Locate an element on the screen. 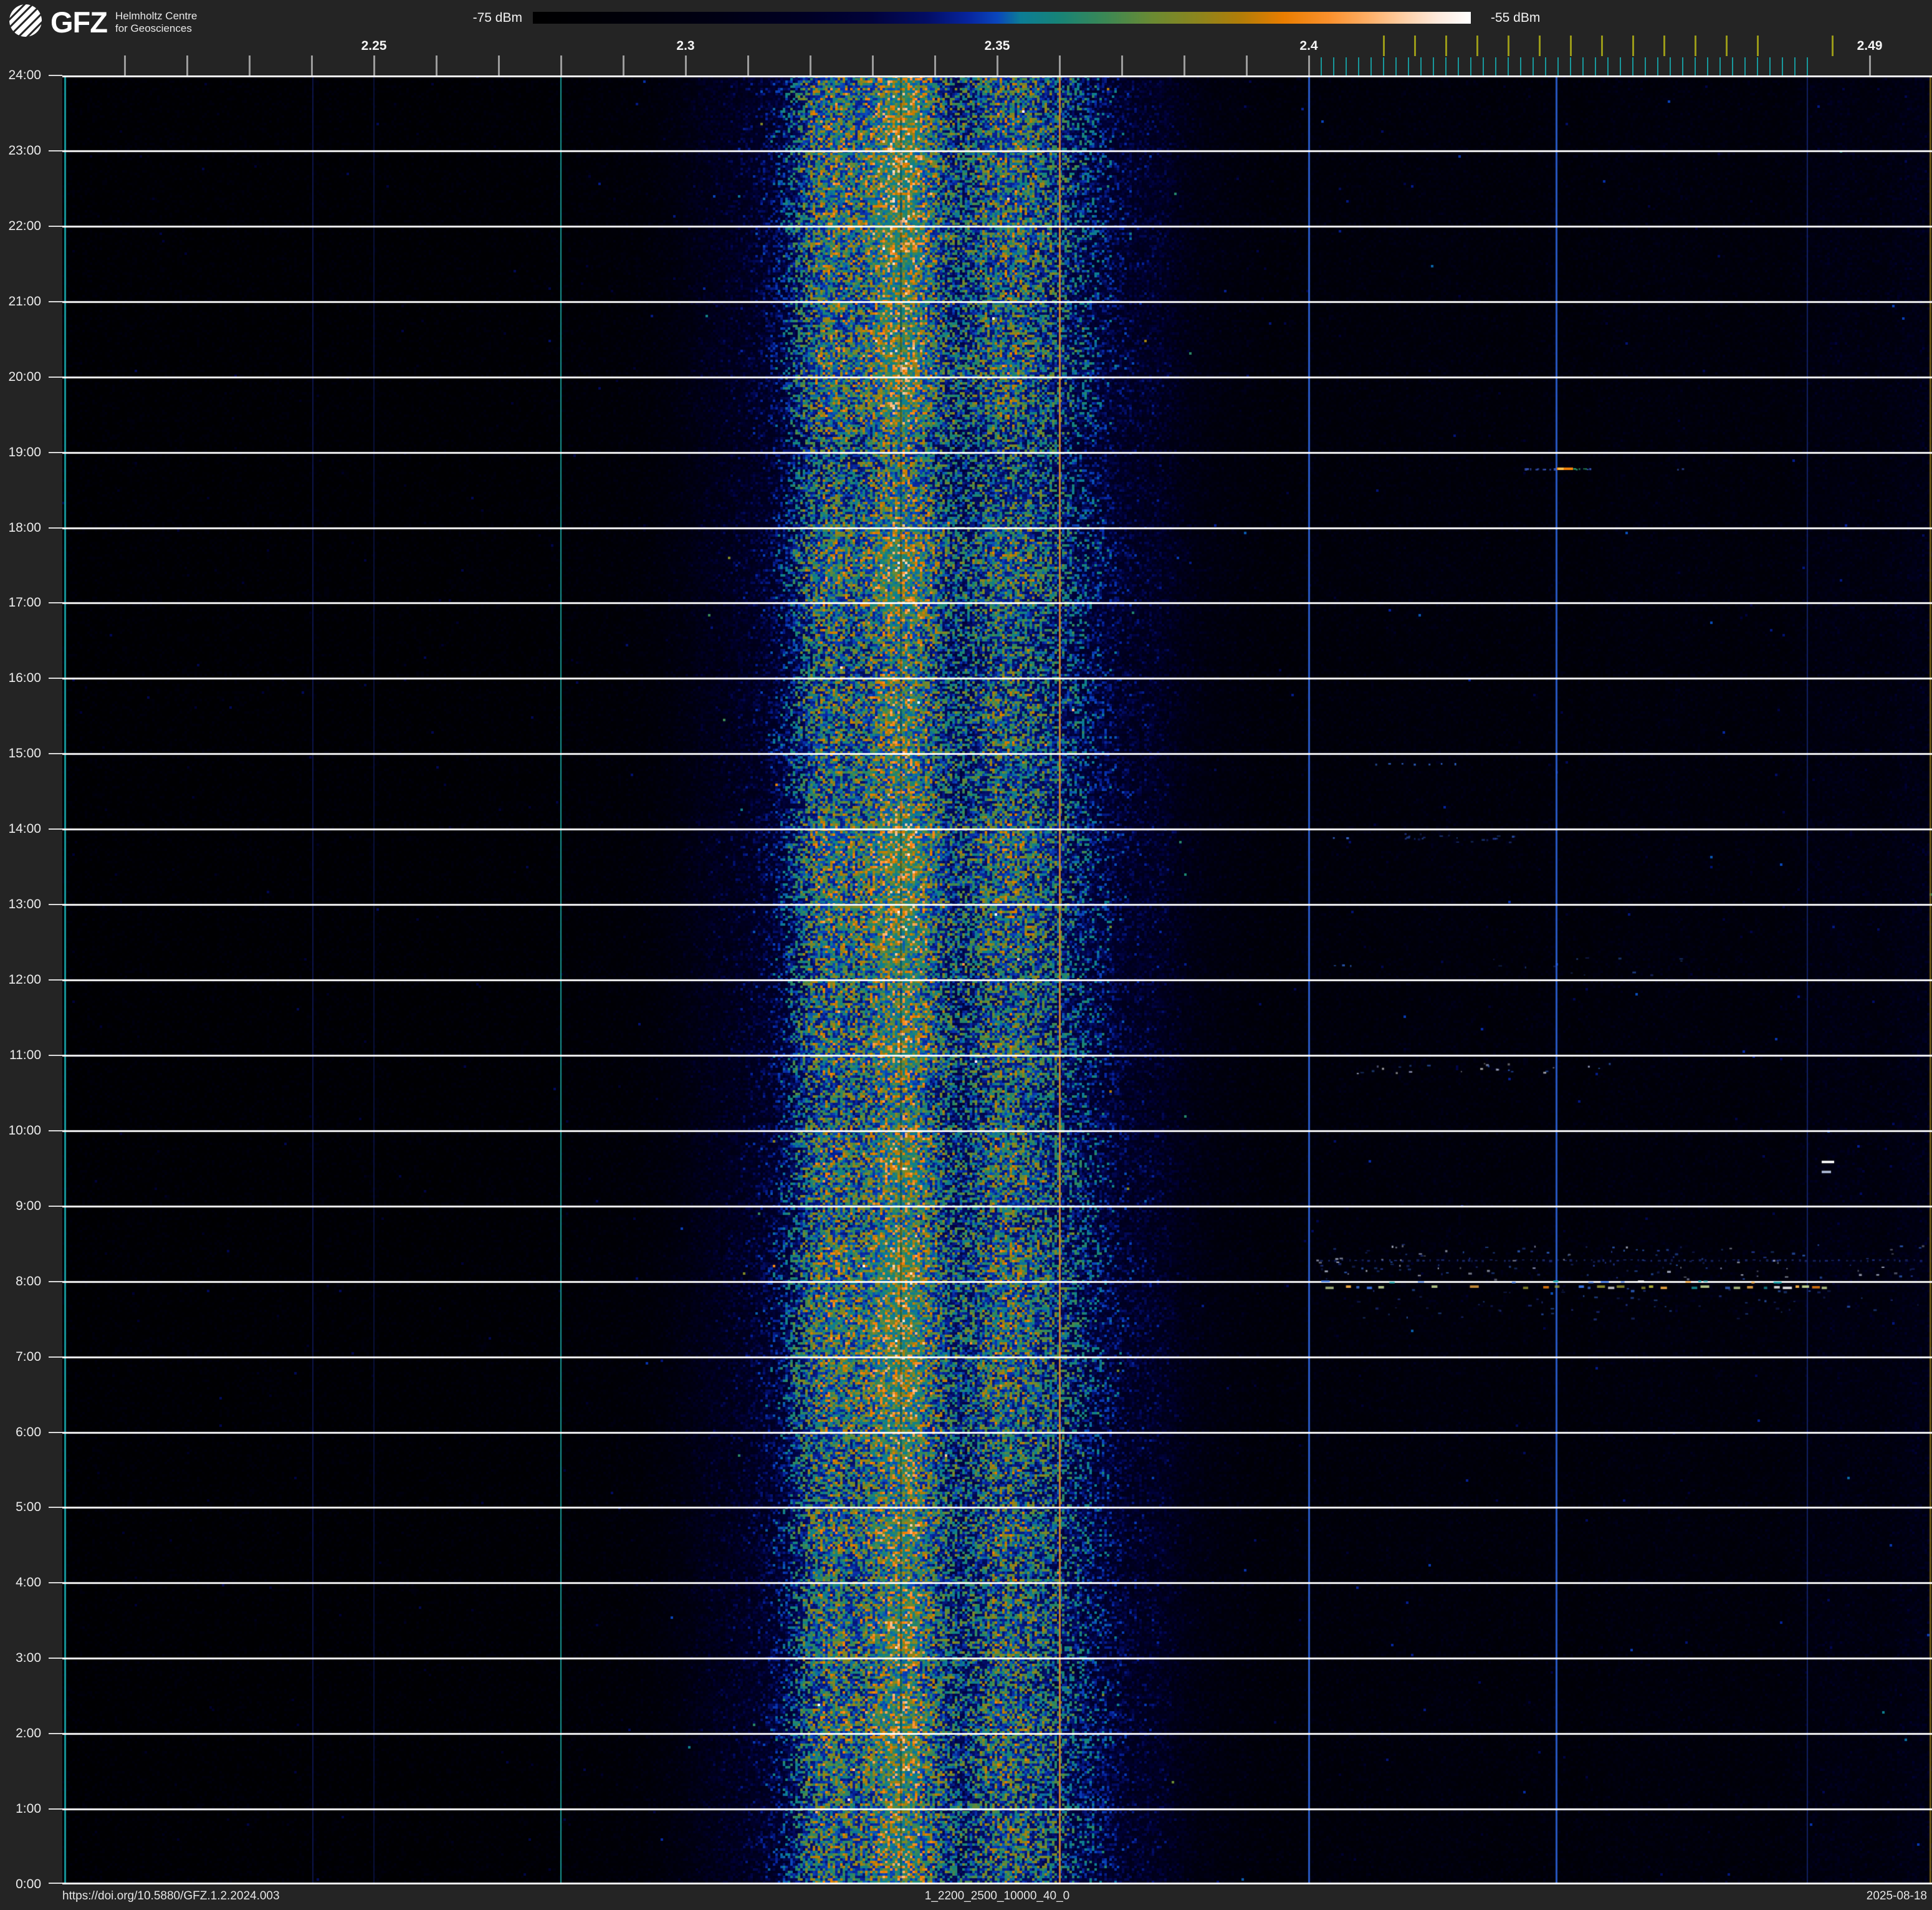 This screenshot has width=1932, height=1910. freq-tick-label: 2.4 is located at coordinates (1308, 46).